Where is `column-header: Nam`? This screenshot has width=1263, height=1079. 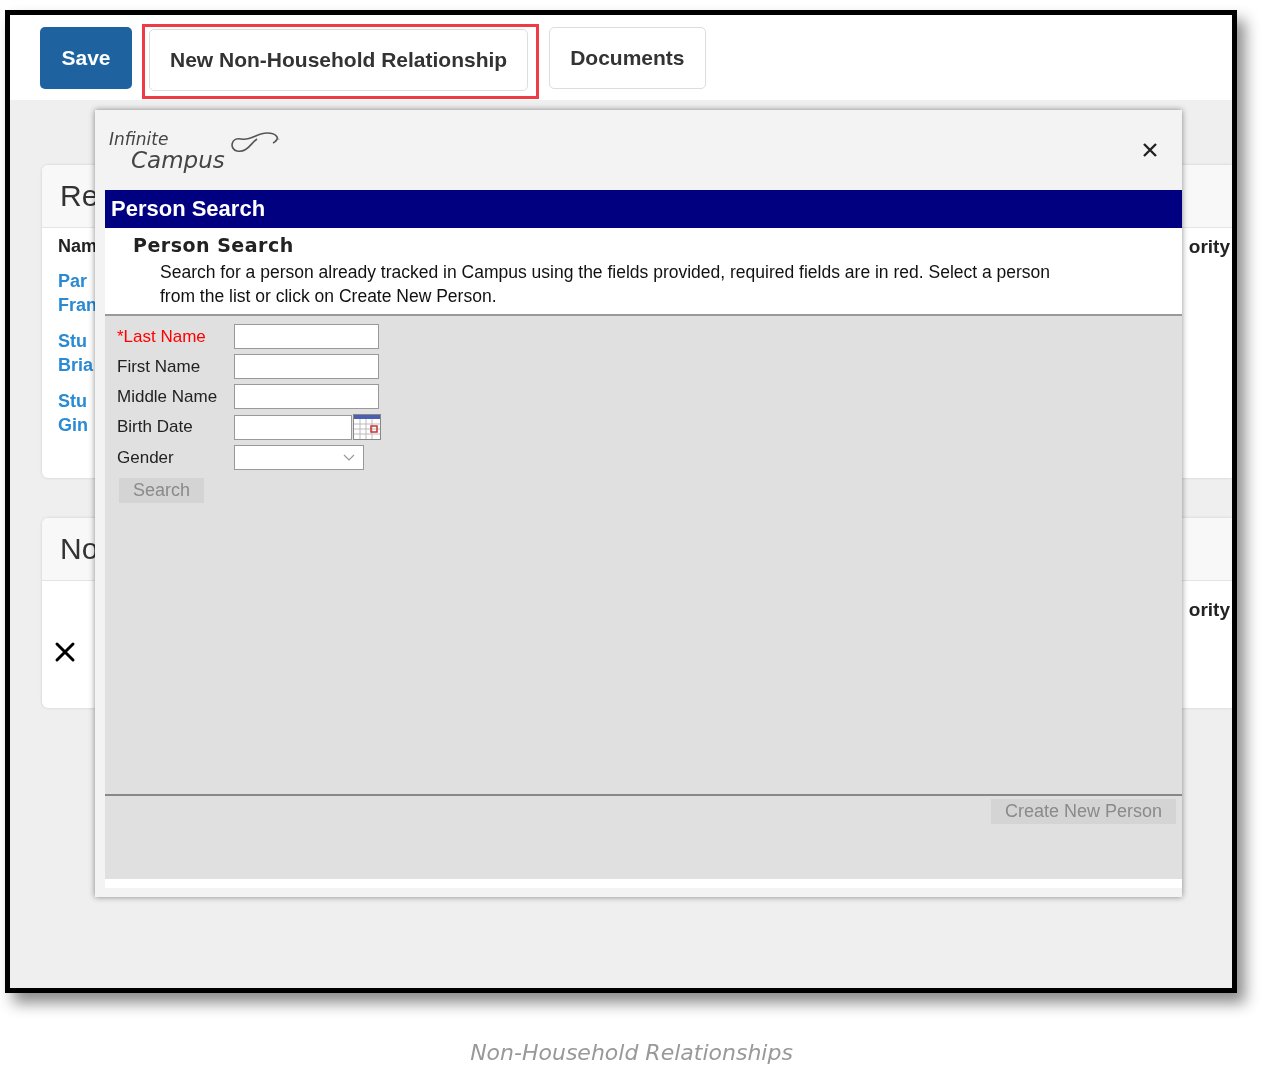
column-header: Nam is located at coordinates (77, 246).